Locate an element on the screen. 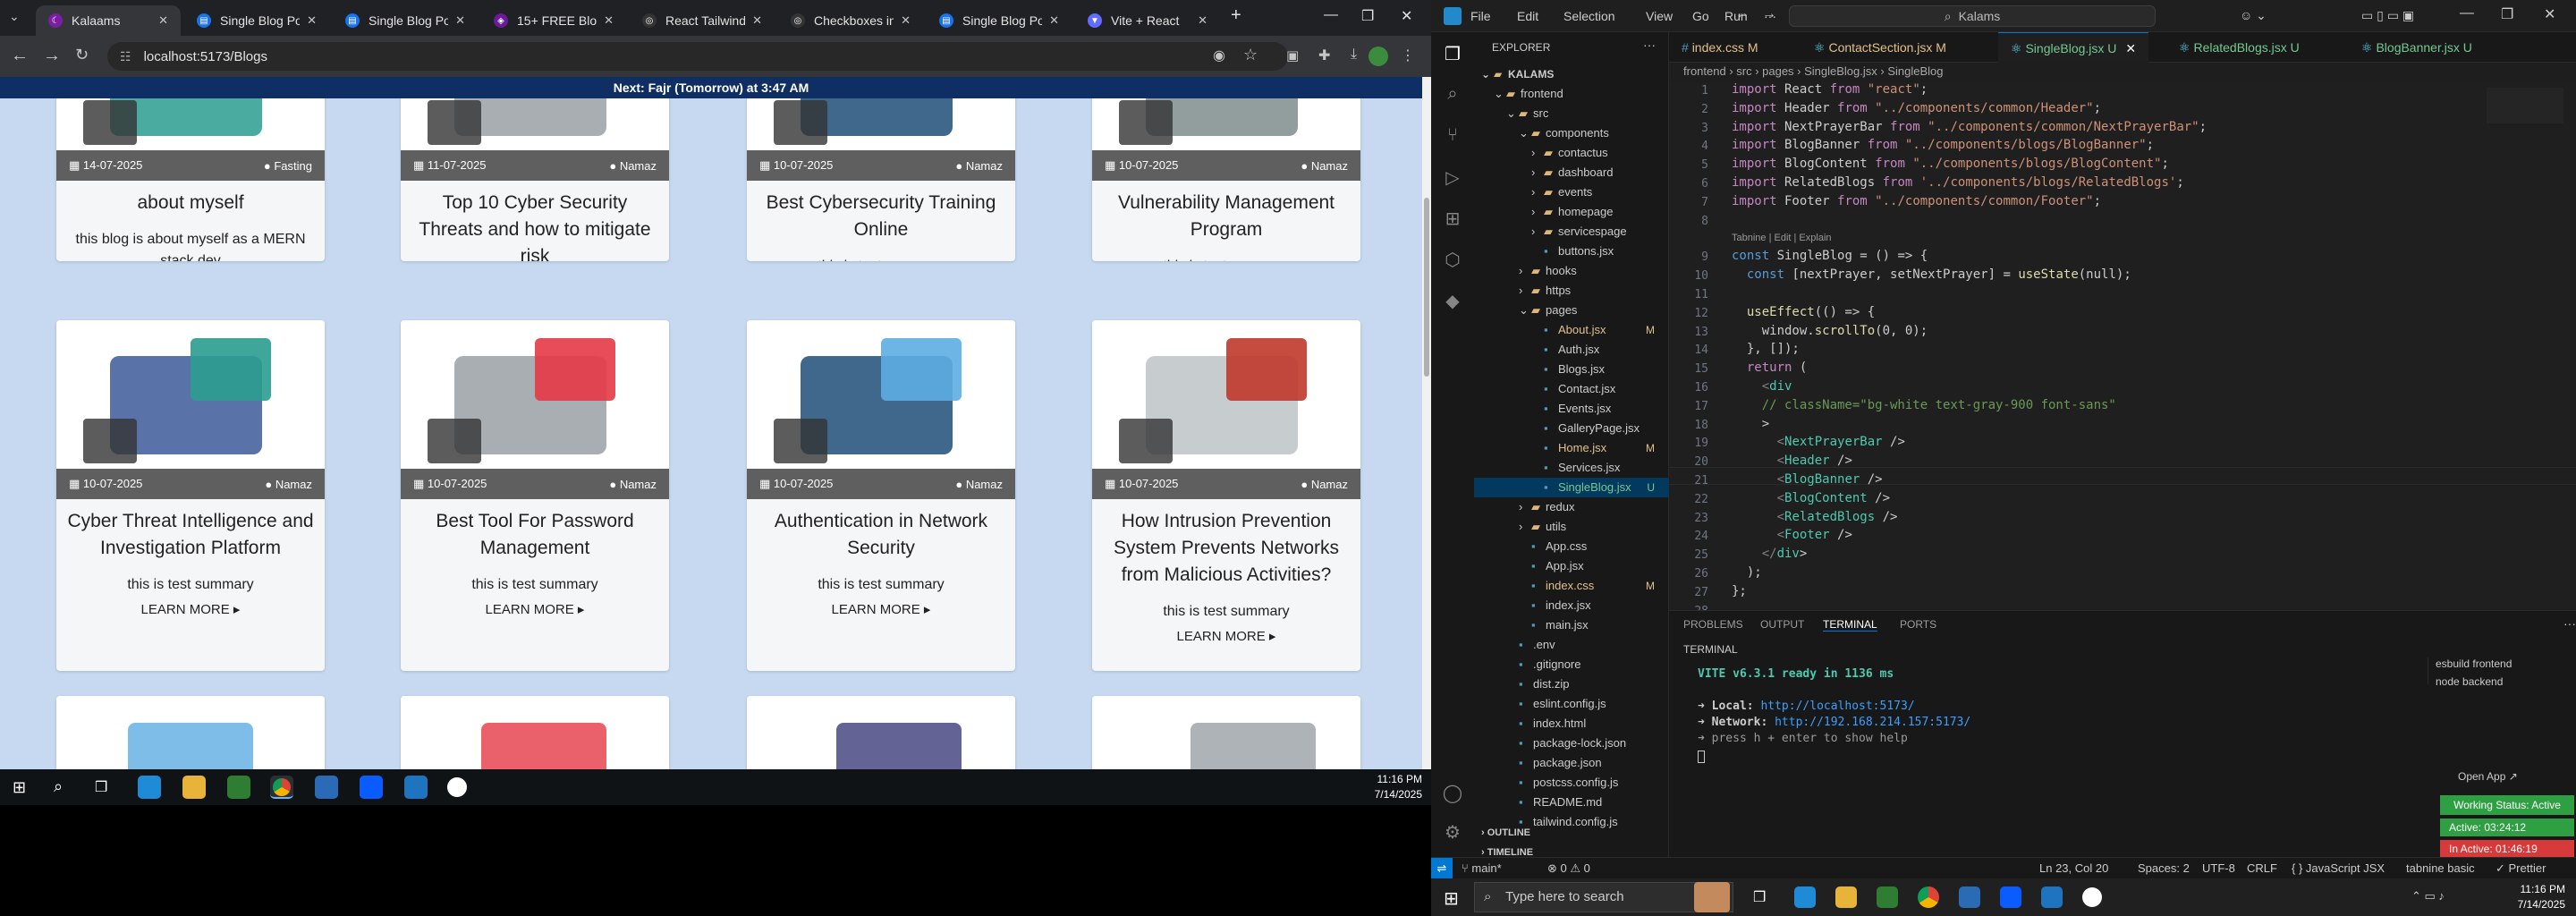  problems-status: ⊗ 0 ⚠ 0 is located at coordinates (1568, 868).